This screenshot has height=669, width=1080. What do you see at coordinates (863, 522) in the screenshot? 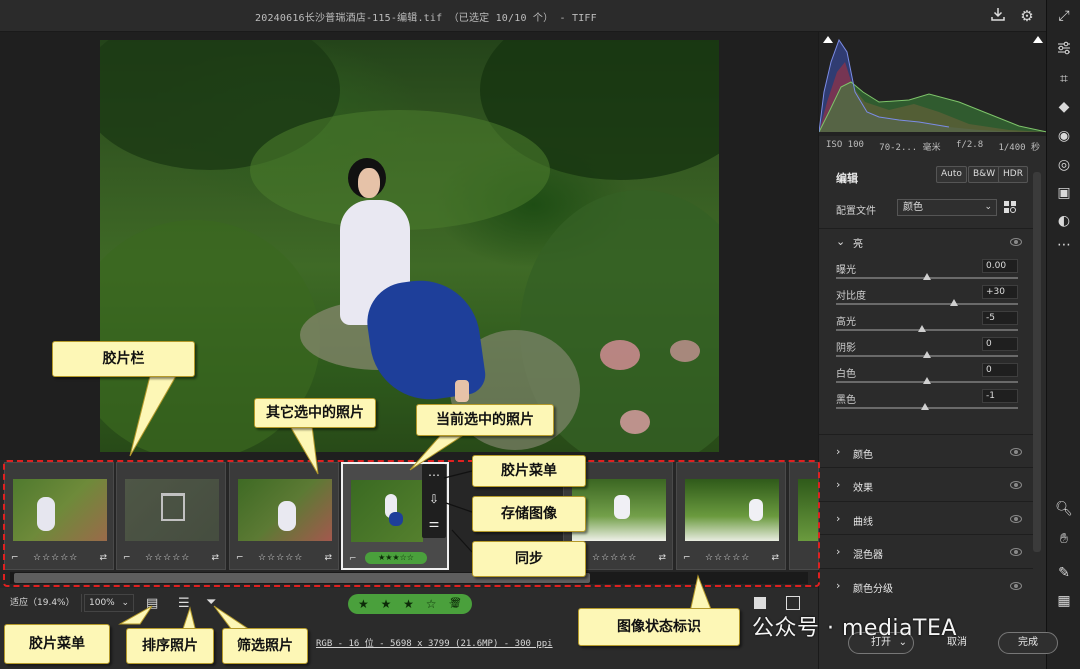
I see `section-curve-label: 曲线` at bounding box center [863, 522].